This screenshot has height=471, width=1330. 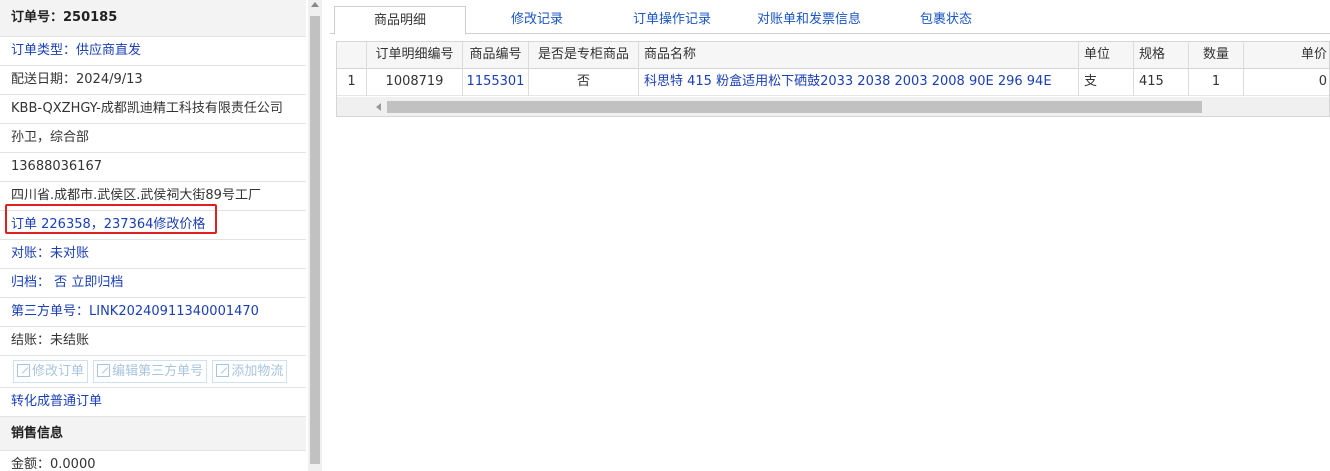 I want to click on column-header: 商品编号, so click(x=496, y=55).